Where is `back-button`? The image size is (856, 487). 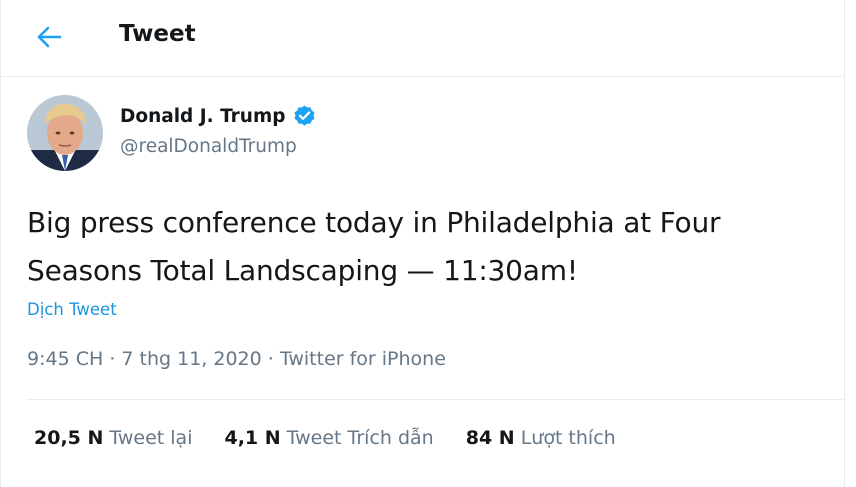
back-button is located at coordinates (49, 37).